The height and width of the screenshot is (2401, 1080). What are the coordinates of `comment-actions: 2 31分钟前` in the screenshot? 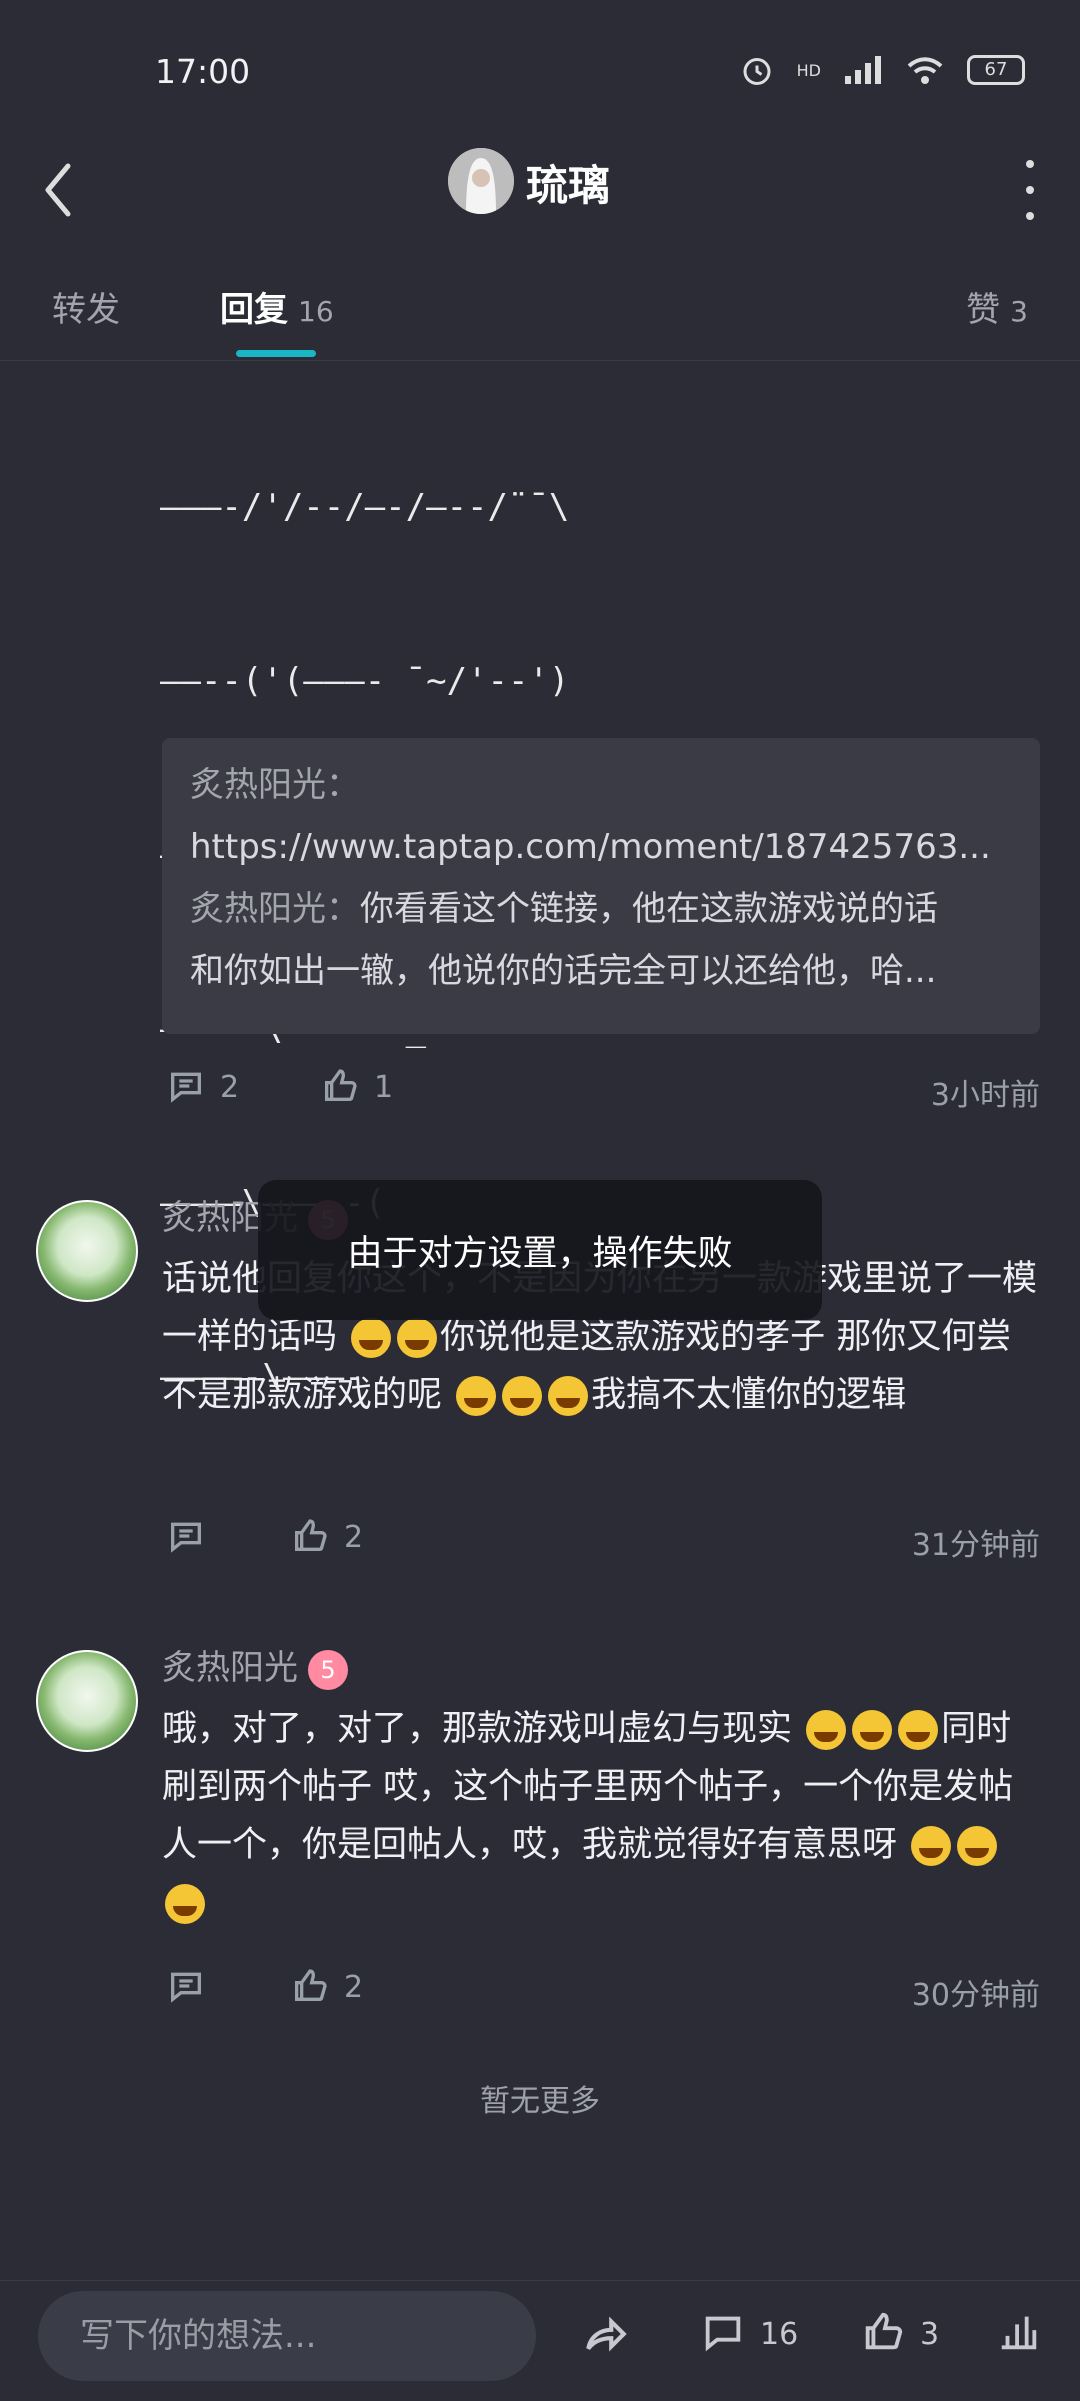 It's located at (601, 1538).